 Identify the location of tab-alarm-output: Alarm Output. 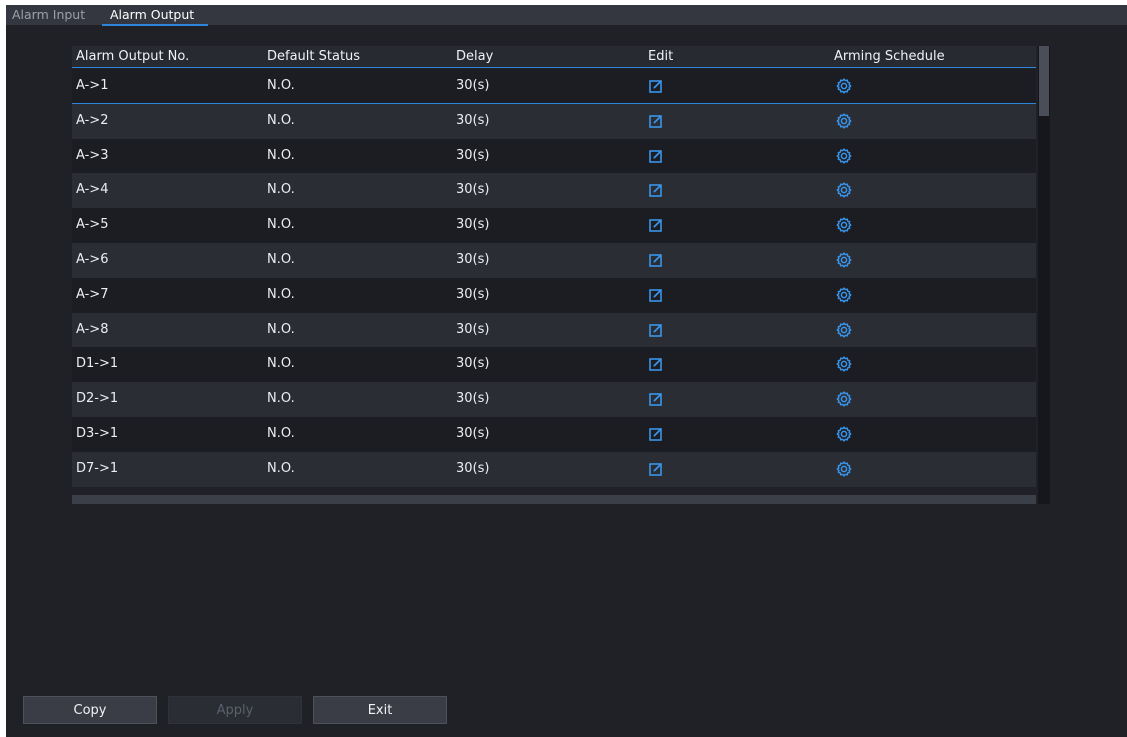
(152, 15).